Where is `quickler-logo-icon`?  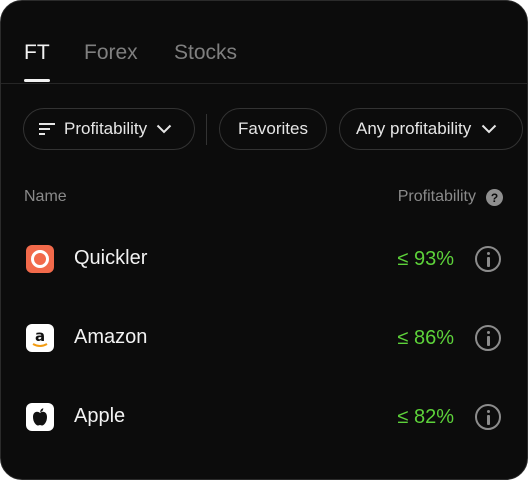
quickler-logo-icon is located at coordinates (40, 259).